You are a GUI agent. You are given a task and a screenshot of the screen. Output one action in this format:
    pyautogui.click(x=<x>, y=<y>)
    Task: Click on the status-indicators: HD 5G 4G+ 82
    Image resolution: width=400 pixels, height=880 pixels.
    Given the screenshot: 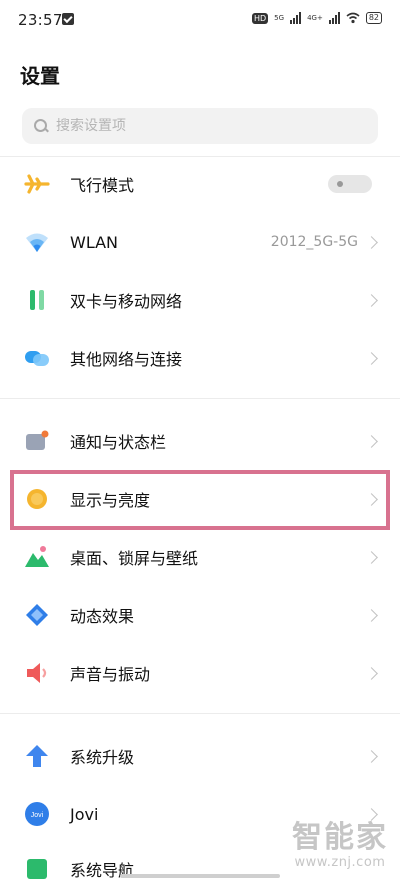 What is the action you would take?
    pyautogui.click(x=316, y=18)
    